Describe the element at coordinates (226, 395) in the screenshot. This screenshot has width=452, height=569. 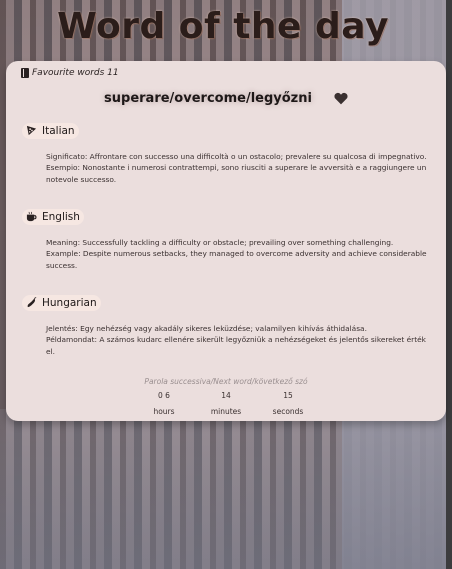
I see `minutes-value: 14` at that location.